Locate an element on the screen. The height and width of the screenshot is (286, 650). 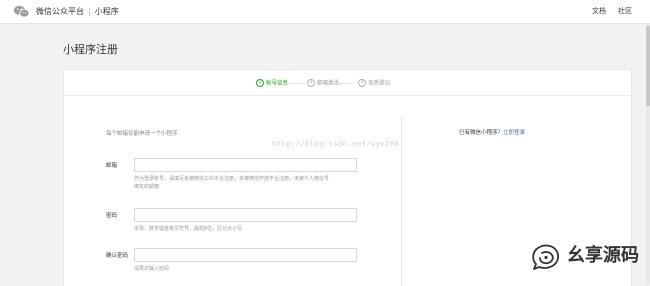
top-navigation-bar: 微信公众平台 | 小程序 文档 社区 is located at coordinates (325, 12).